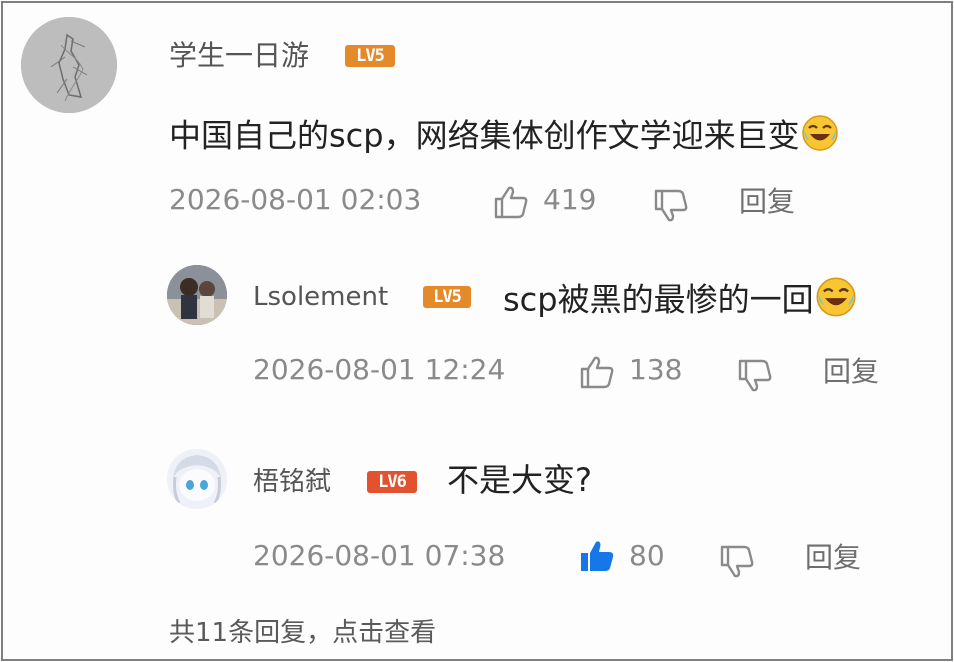  Describe the element at coordinates (302, 633) in the screenshot. I see `view-more-replies-link: 共11条回复，点击查看` at that location.